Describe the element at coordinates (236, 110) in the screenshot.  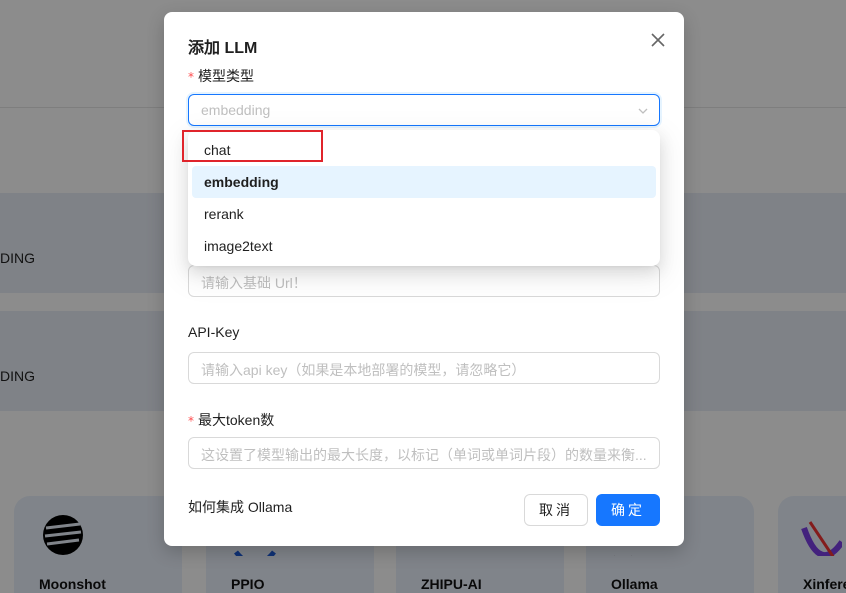
I see `model-type-select-value: embedding` at that location.